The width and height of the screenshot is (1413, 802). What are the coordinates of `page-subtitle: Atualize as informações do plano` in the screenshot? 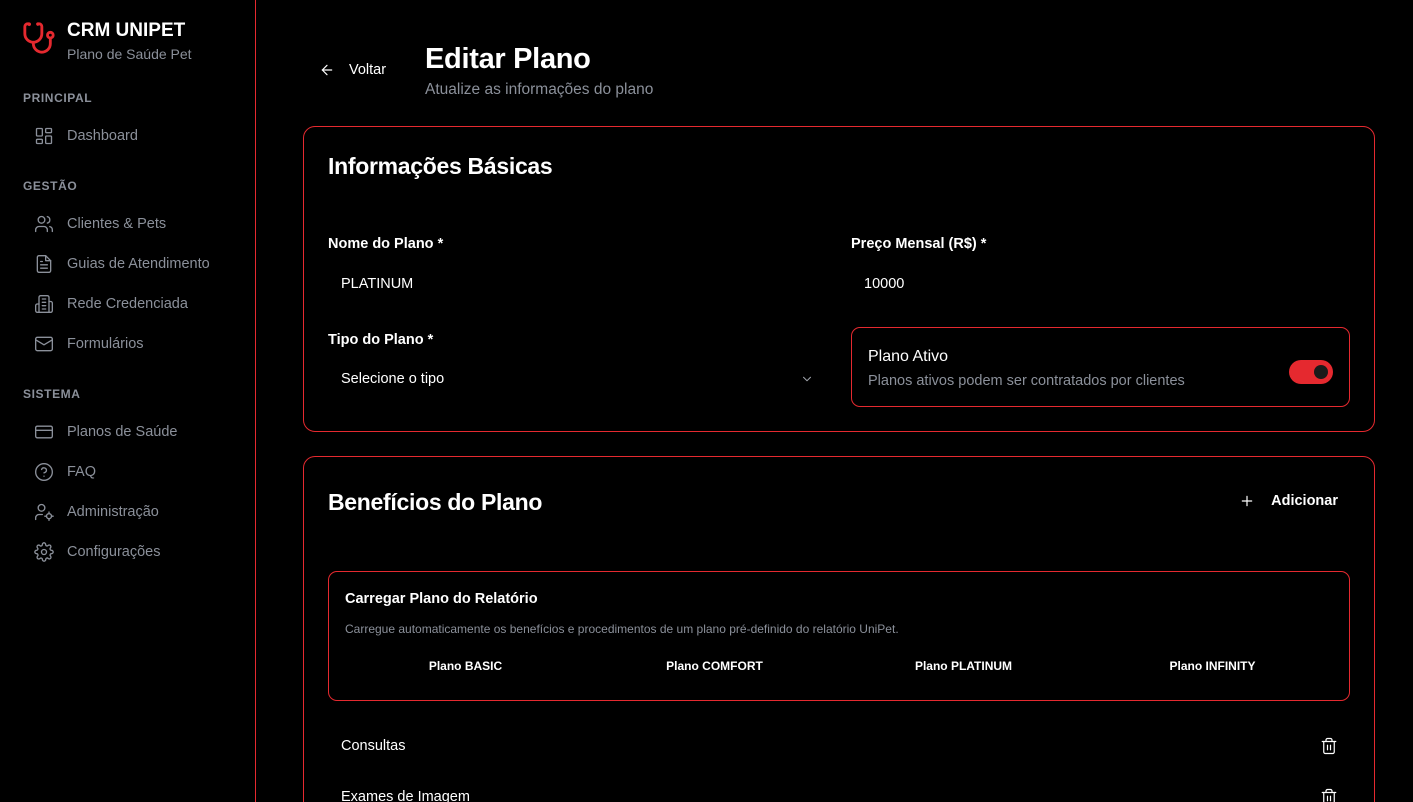 It's located at (539, 89).